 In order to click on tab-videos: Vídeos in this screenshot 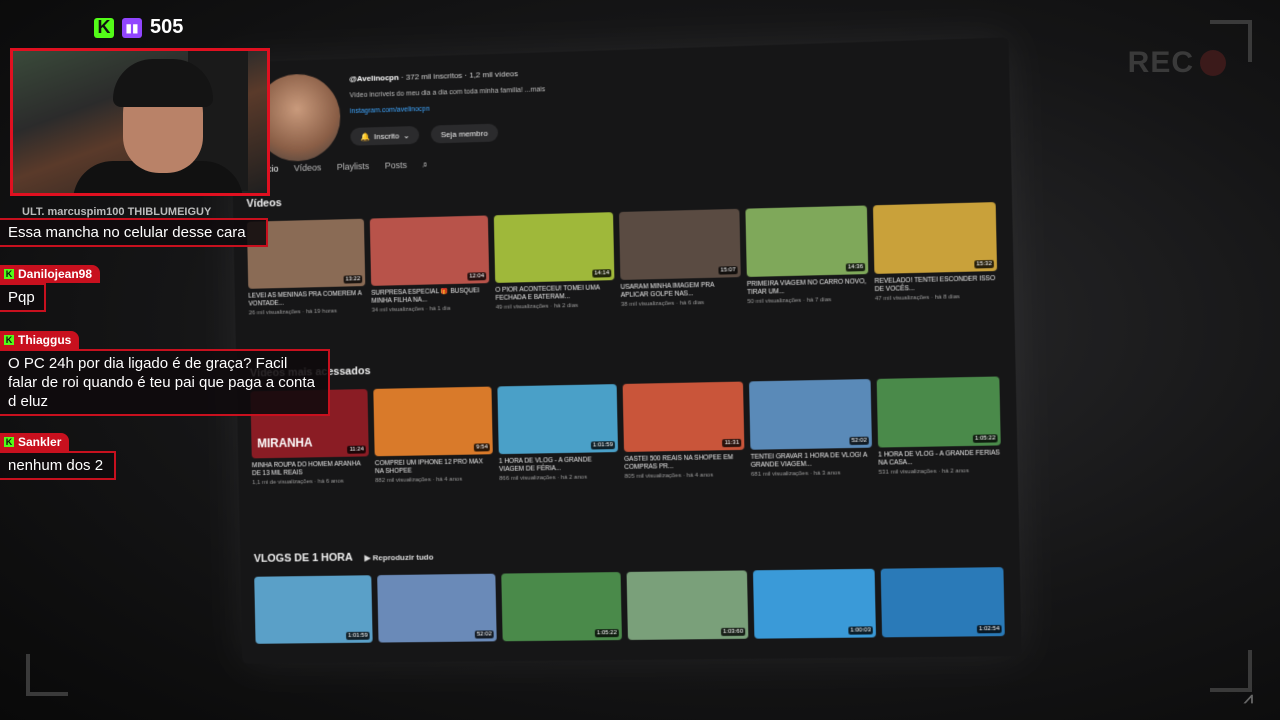, I will do `click(308, 168)`.